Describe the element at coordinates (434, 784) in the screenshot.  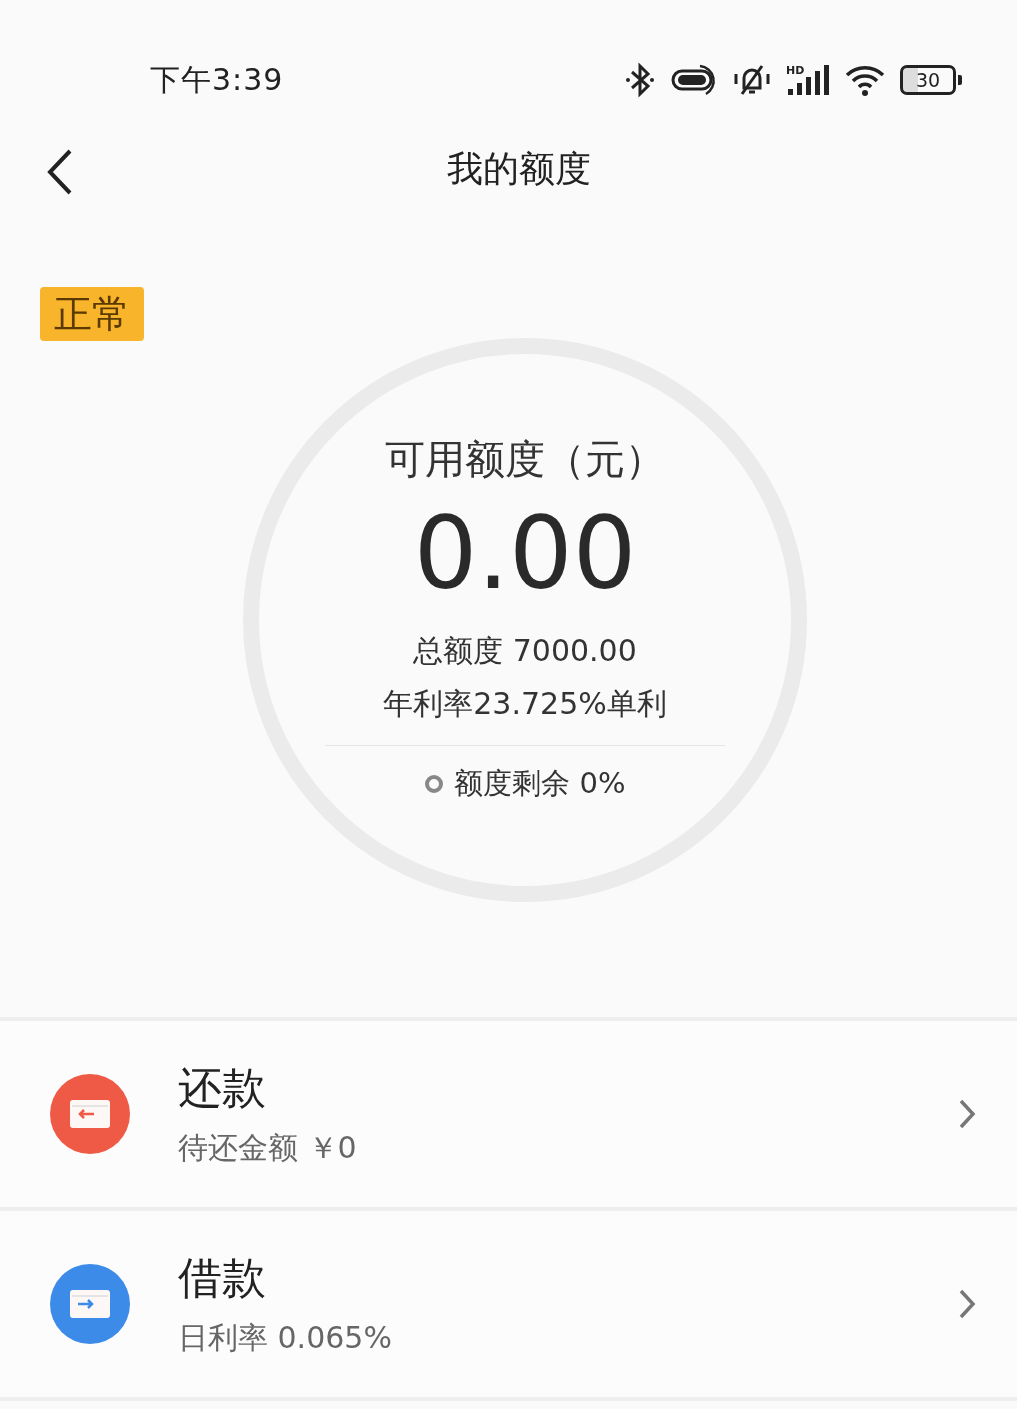
I see `ring-dot-icon` at that location.